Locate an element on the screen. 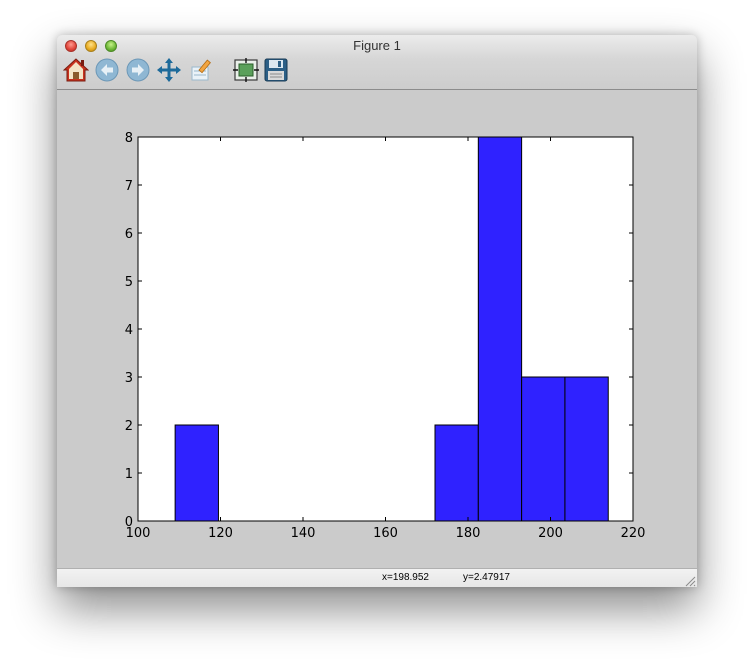 The height and width of the screenshot is (666, 754). y-tick-label: 6 is located at coordinates (129, 234).